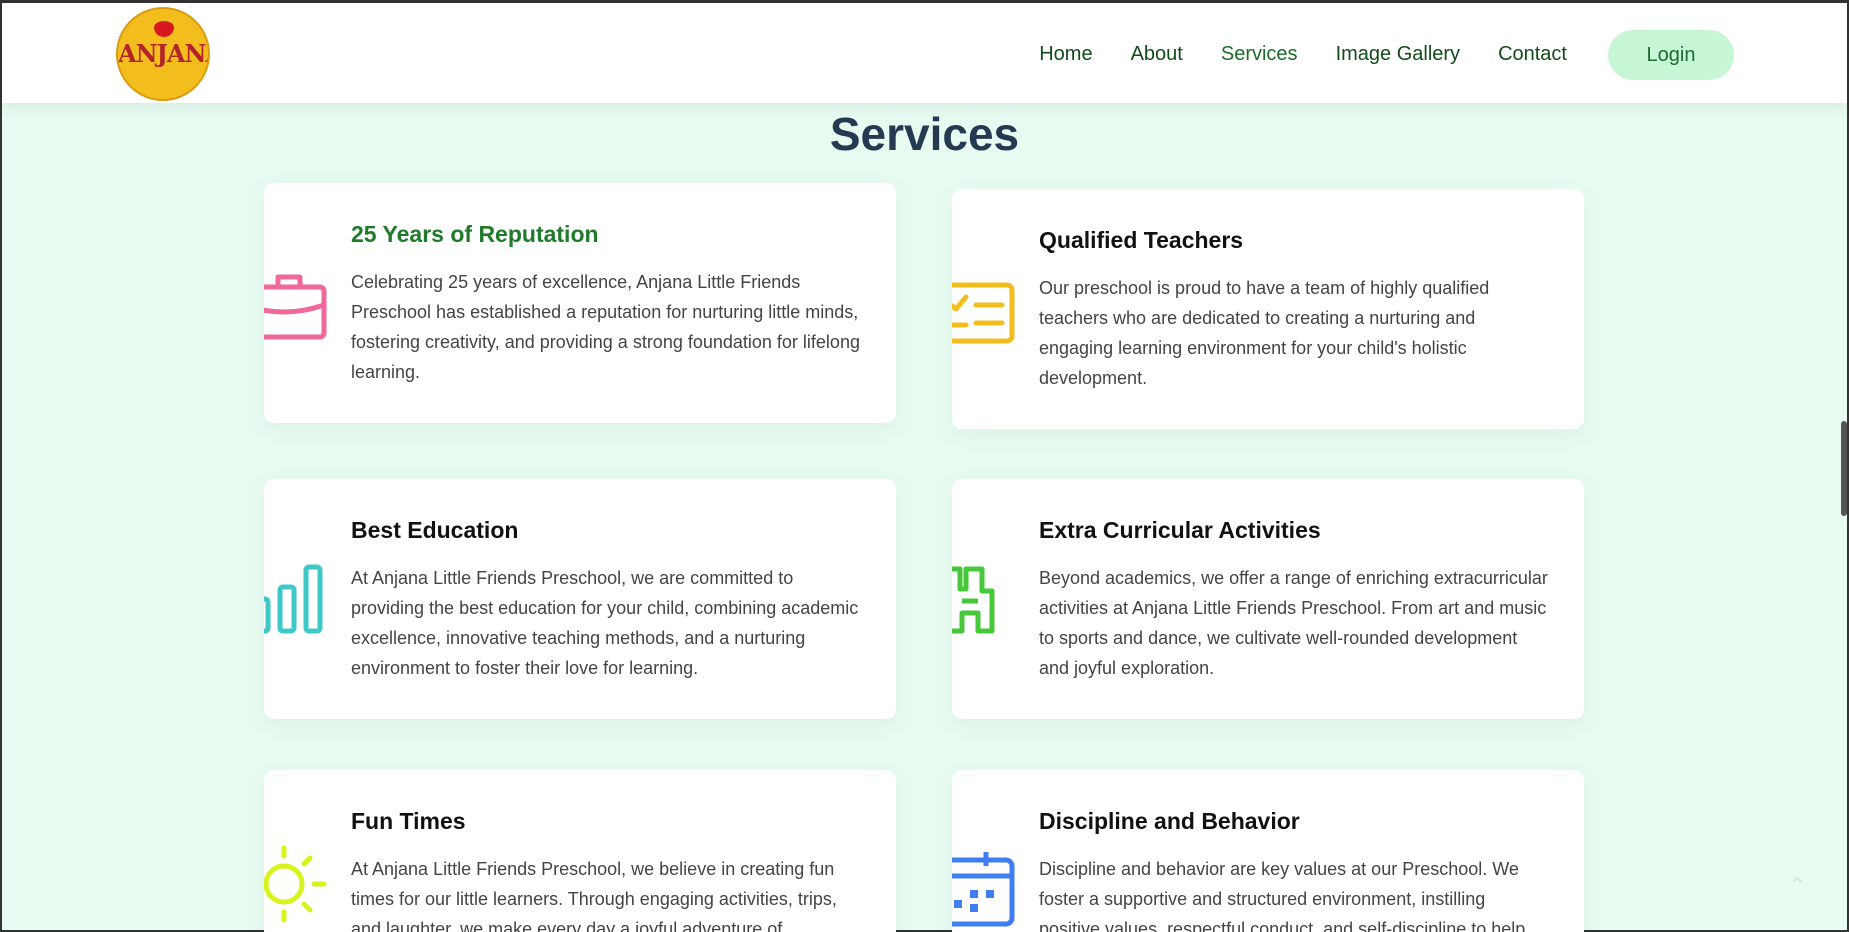 This screenshot has width=1849, height=932. Describe the element at coordinates (983, 313) in the screenshot. I see `id-card-icon` at that location.